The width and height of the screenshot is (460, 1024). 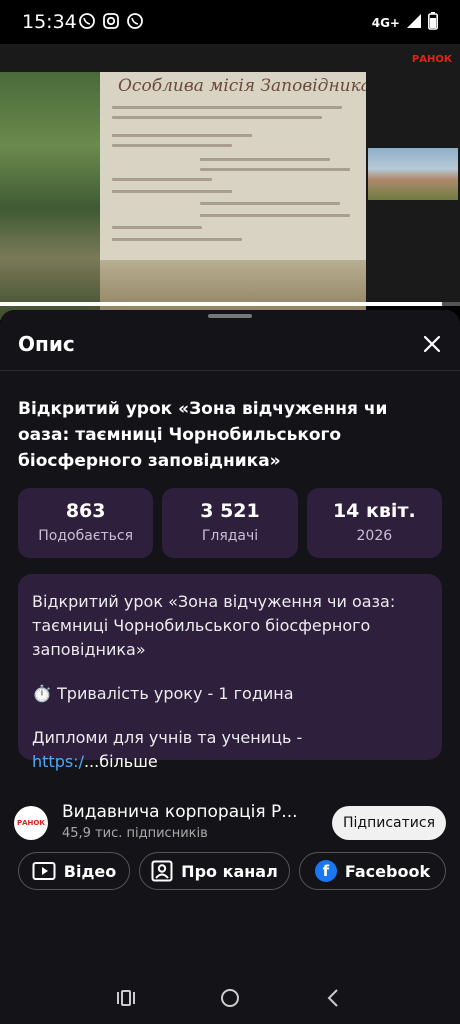 What do you see at coordinates (50, 196) in the screenshot?
I see `slide-photos` at bounding box center [50, 196].